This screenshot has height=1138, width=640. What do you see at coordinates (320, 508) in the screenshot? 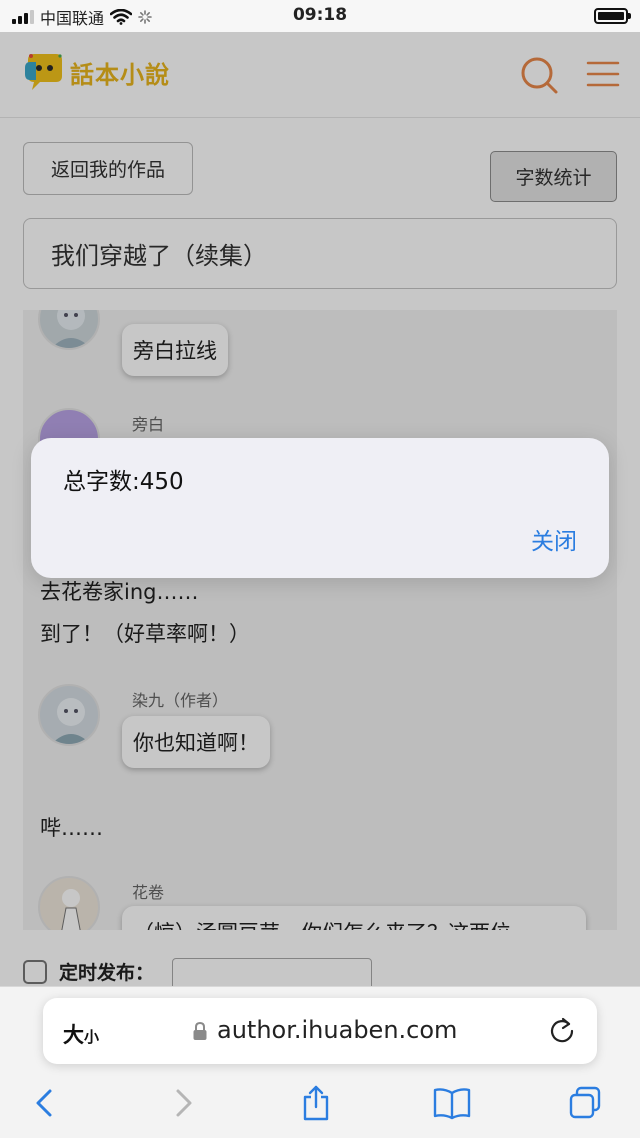
I see `alert-dialog: 总字数:450 关闭` at bounding box center [320, 508].